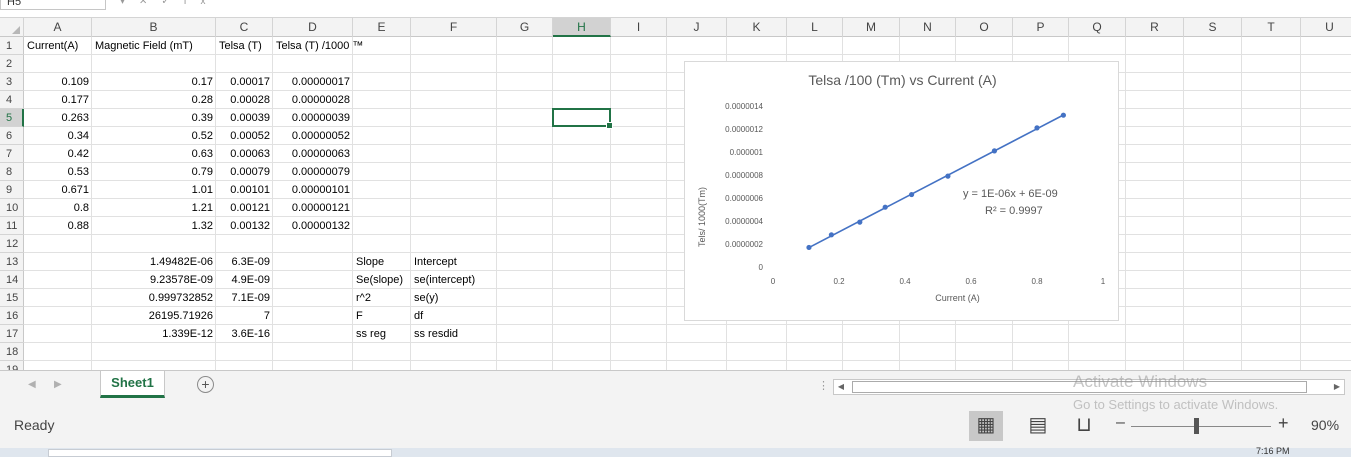 The width and height of the screenshot is (1351, 457). Describe the element at coordinates (243, 136) in the screenshot. I see `cell-c6: 0.00052` at that location.